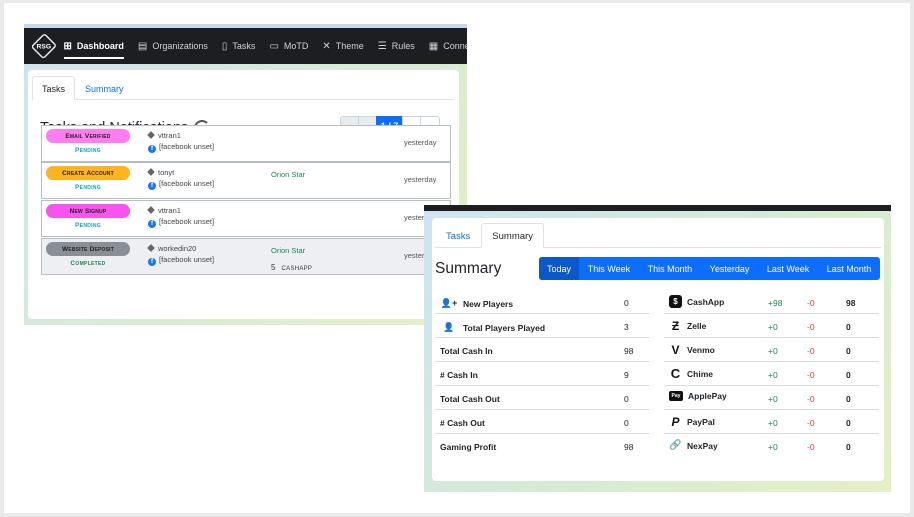 The height and width of the screenshot is (517, 914). I want to click on username: tonyt, so click(166, 172).